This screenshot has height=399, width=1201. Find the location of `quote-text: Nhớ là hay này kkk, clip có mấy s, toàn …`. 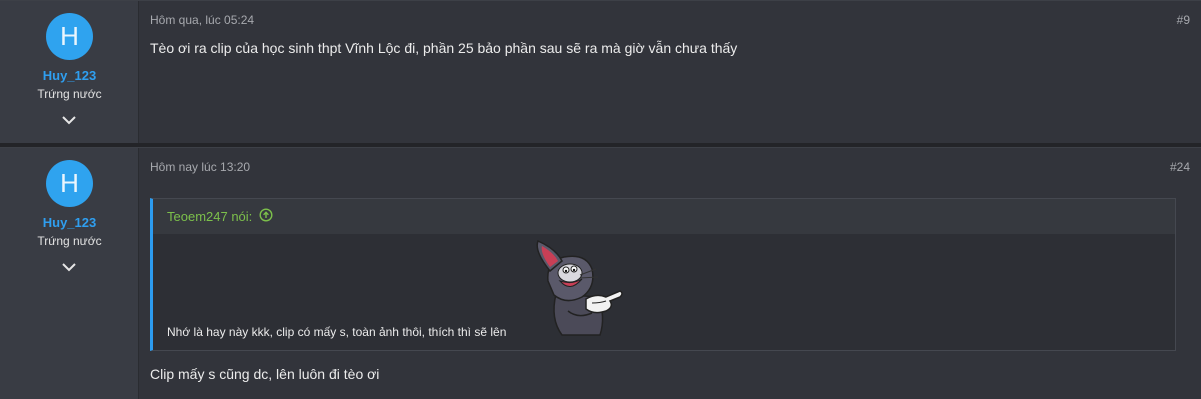

quote-text: Nhớ là hay này kkk, clip có mấy s, toàn … is located at coordinates (337, 332).